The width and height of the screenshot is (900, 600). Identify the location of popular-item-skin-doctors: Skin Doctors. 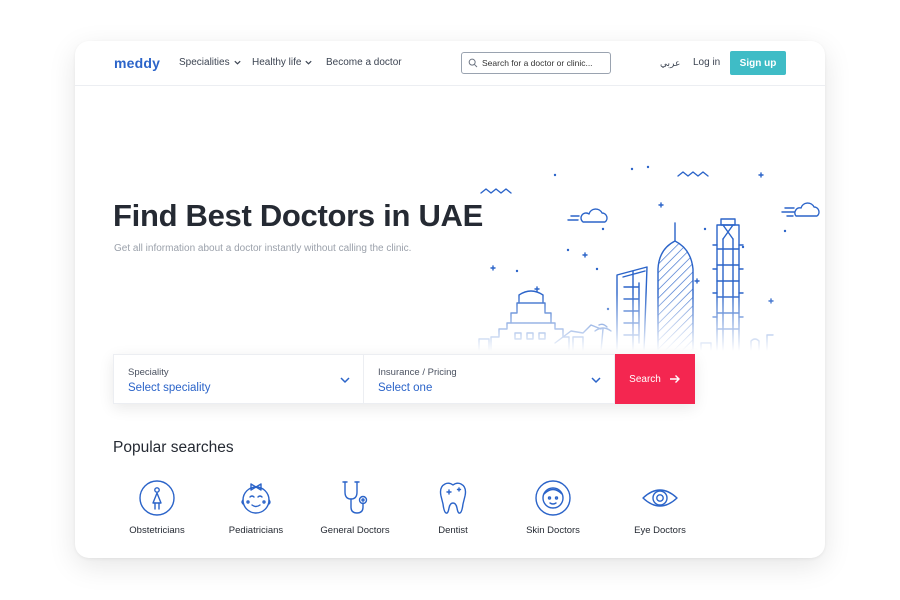
(553, 507).